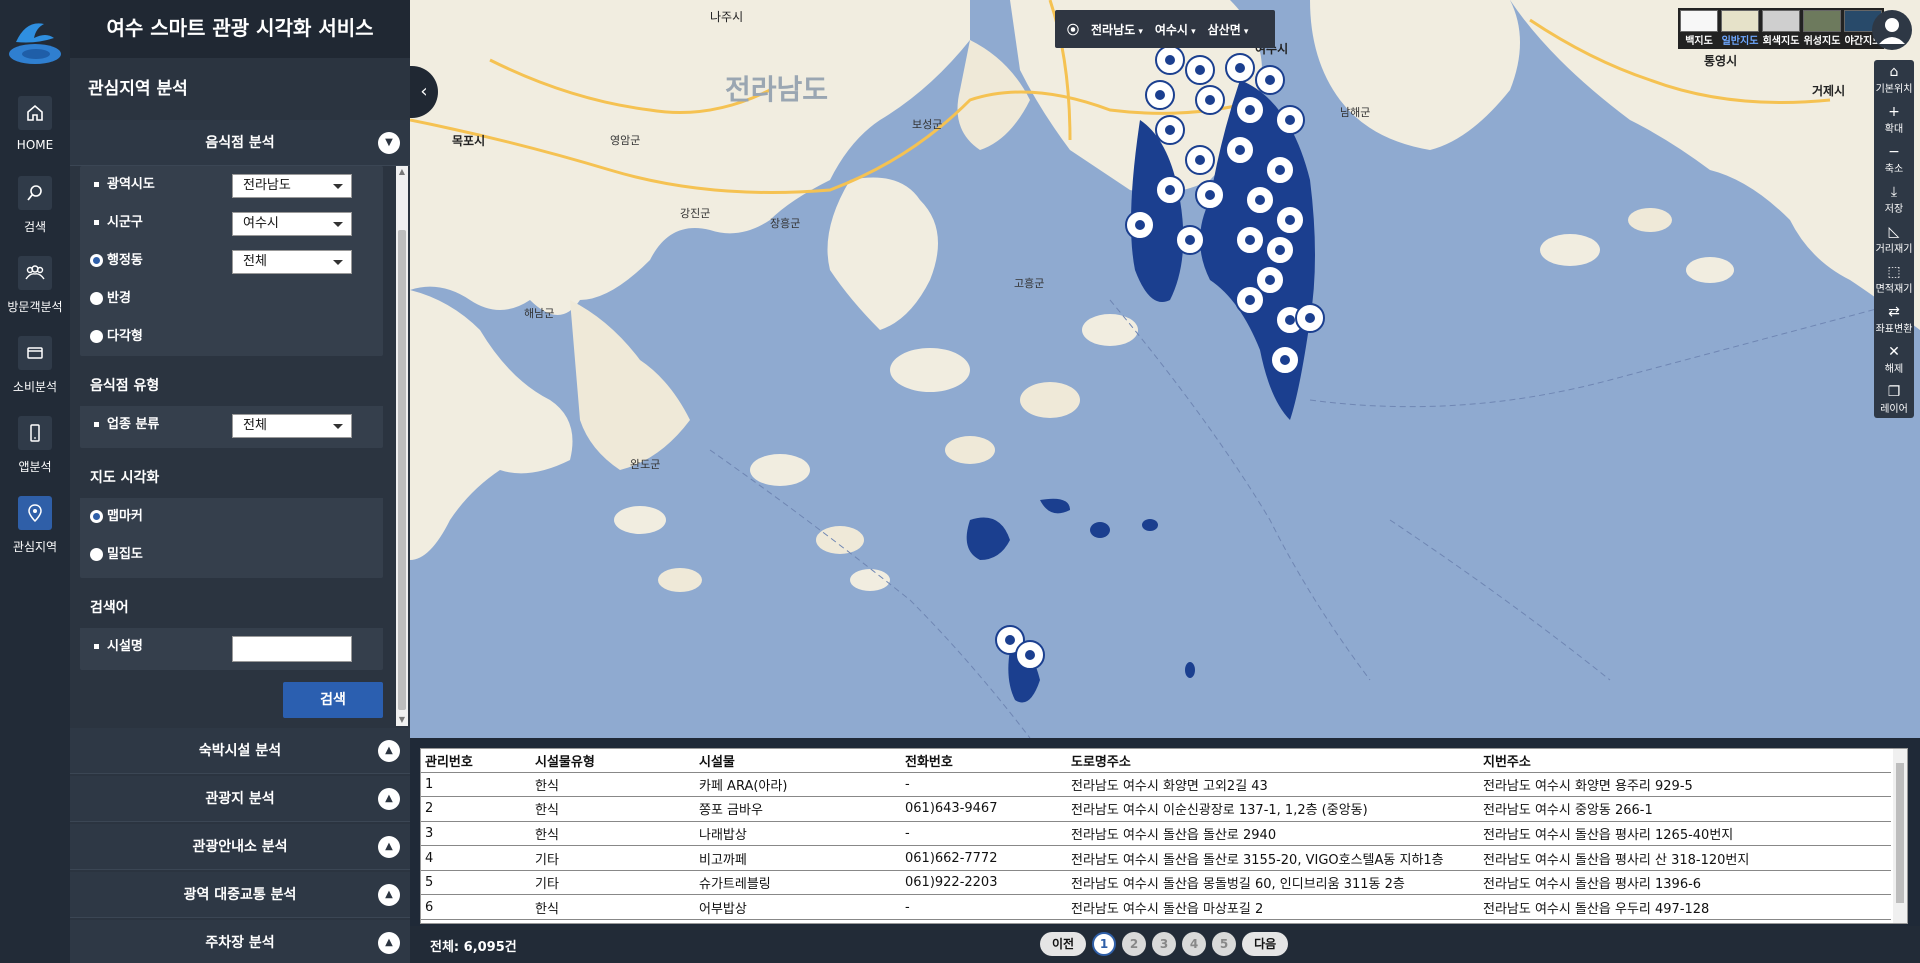 The image size is (1920, 963). What do you see at coordinates (1699, 28) in the screenshot?
I see `map-type-blank: 백지도` at bounding box center [1699, 28].